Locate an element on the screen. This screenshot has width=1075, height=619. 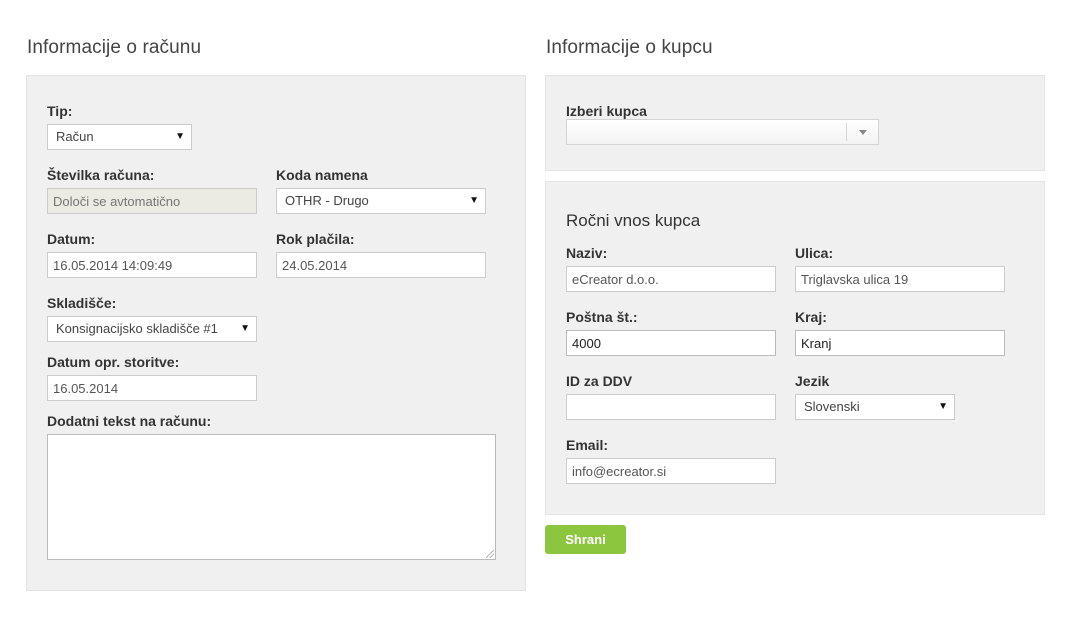
language-select: Slovenski ▼ is located at coordinates (875, 407).